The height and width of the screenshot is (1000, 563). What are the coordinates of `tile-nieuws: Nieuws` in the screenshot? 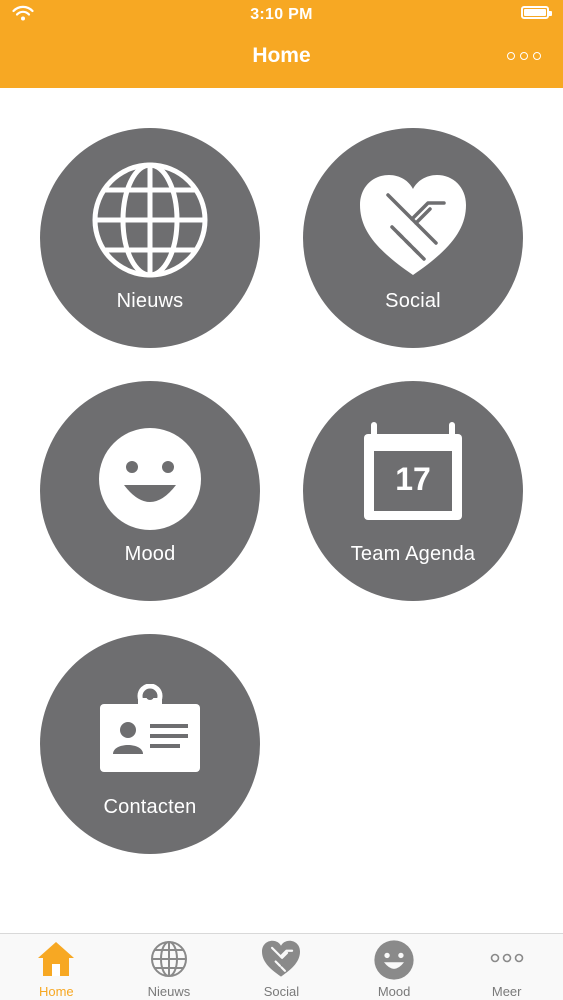 It's located at (150, 238).